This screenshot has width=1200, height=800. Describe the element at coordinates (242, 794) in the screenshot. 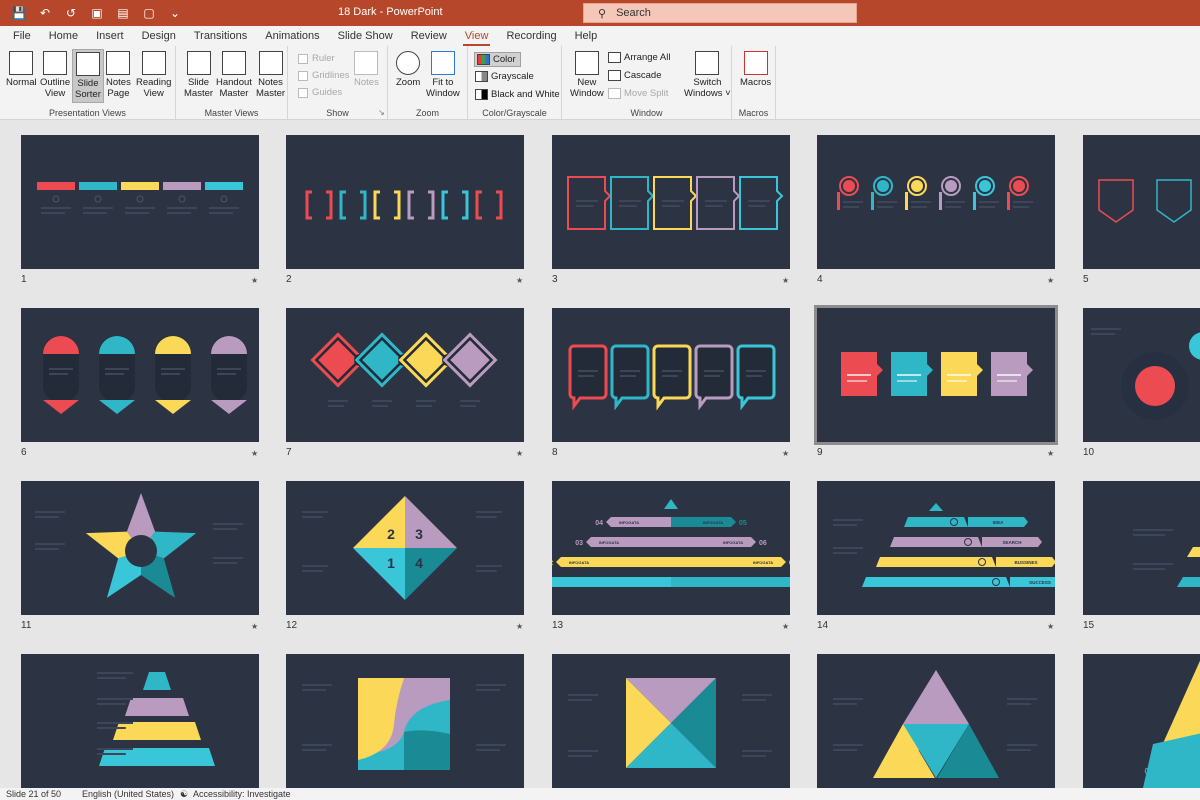

I see `accessibility-status: Accessibility: Investigate` at that location.